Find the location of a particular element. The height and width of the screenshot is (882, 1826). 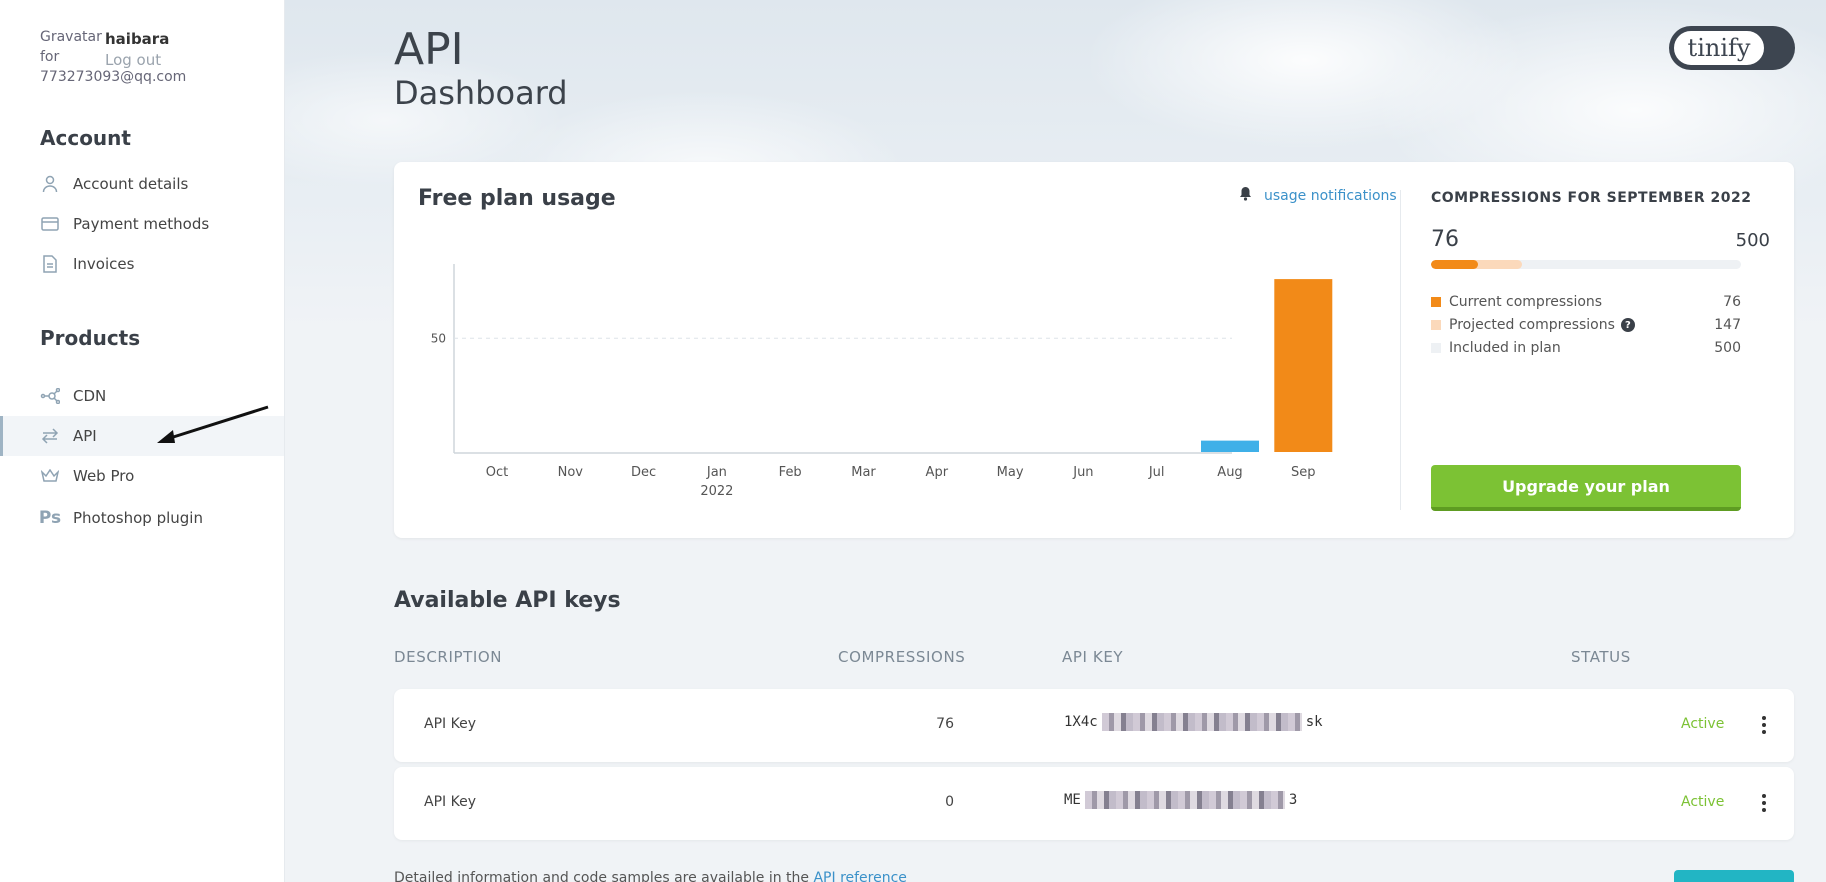

table-row: API Key 0 ME 3 Active is located at coordinates (1094, 803).